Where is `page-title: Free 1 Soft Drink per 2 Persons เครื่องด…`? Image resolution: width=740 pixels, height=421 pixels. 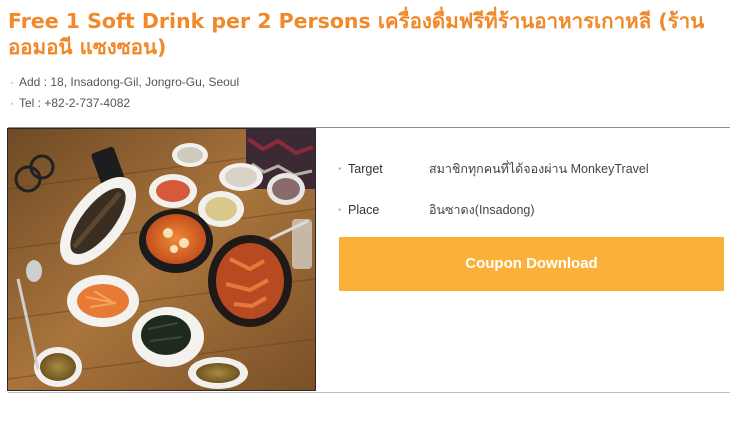 page-title: Free 1 Soft Drink per 2 Persons เครื่องด… is located at coordinates (356, 34).